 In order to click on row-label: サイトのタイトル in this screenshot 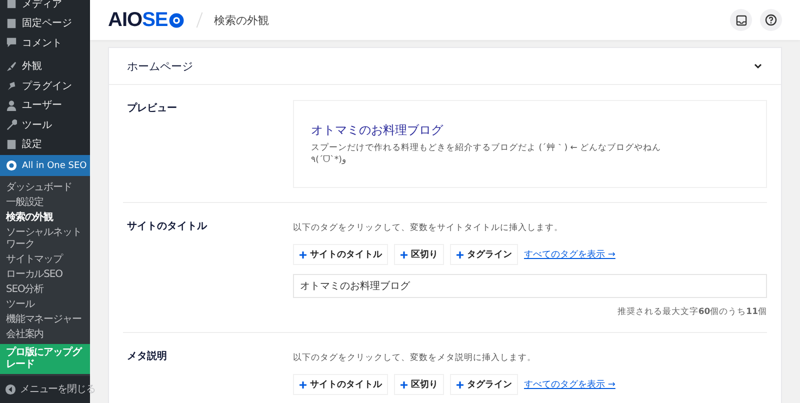, I will do `click(167, 227)`.